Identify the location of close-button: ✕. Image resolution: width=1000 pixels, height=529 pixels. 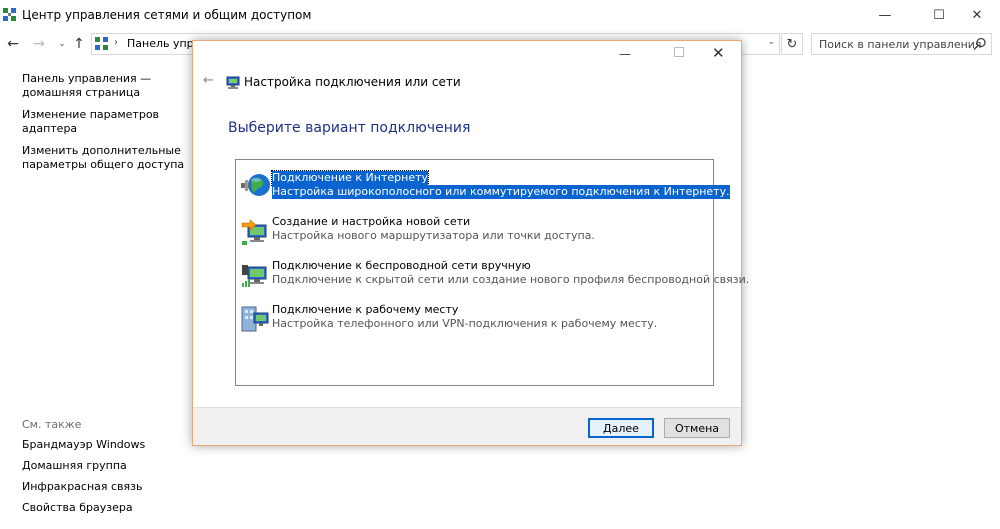
(977, 15).